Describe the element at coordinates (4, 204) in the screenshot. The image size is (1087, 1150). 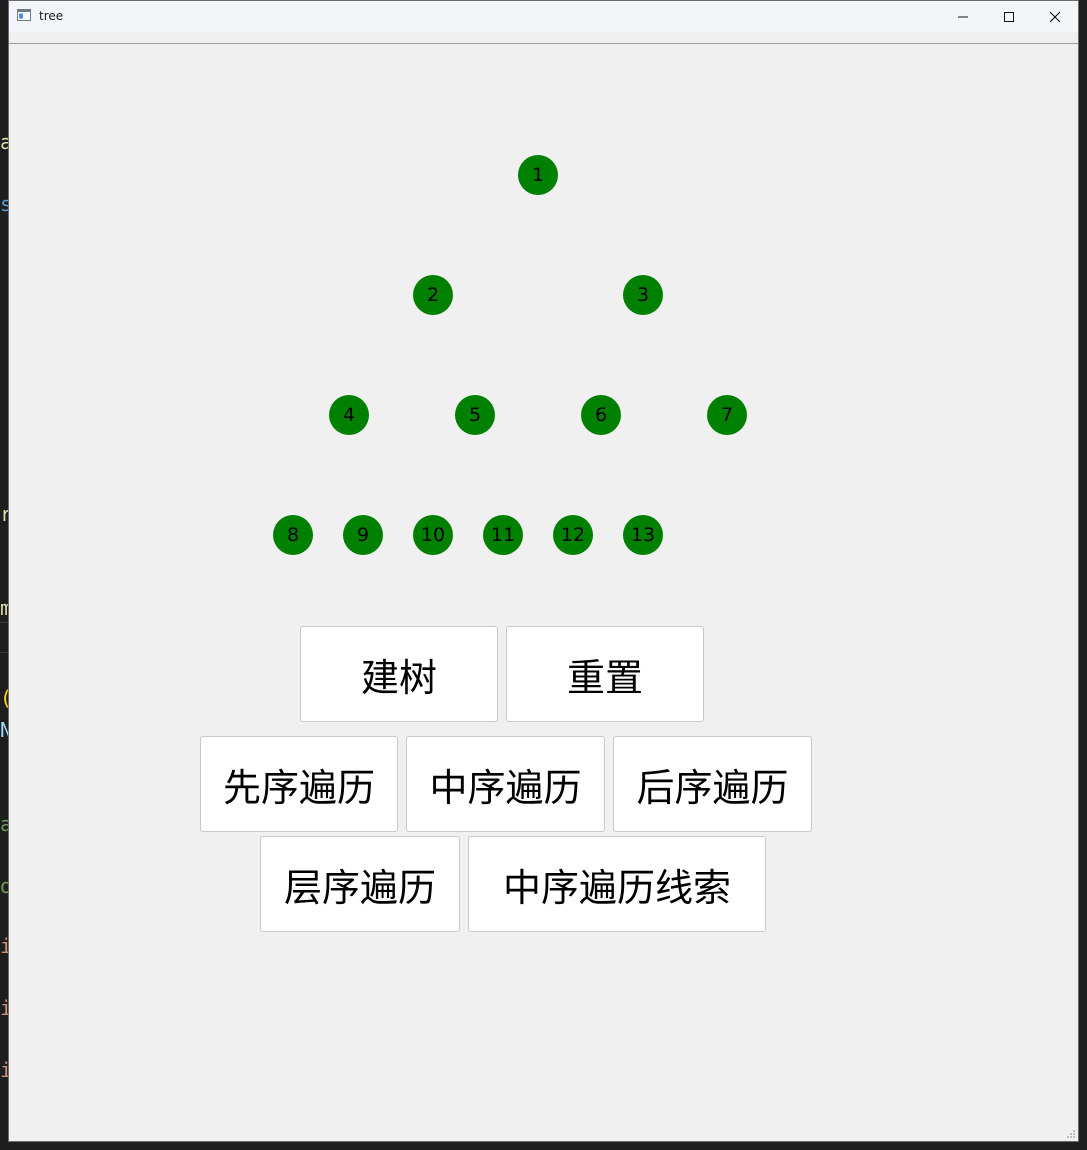
I see `background-code-fragment: s` at that location.